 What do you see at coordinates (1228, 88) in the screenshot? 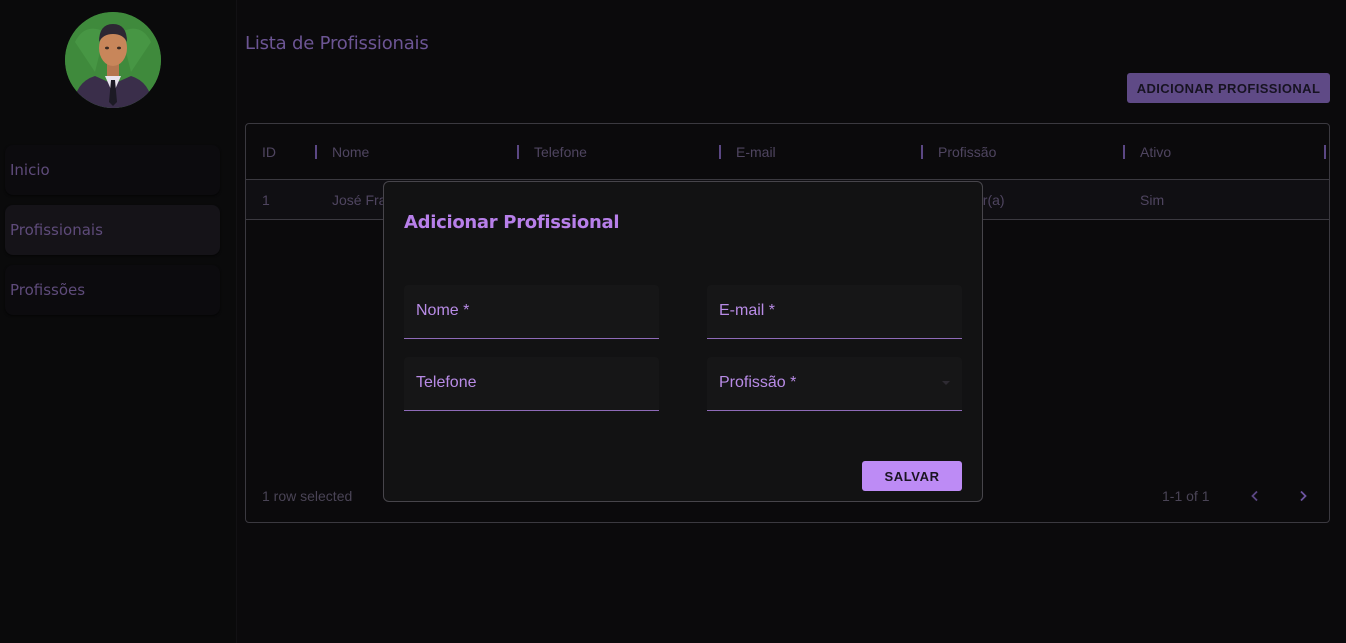
I see `add-professional-button: ADICIONAR PROFISSIONAL` at bounding box center [1228, 88].